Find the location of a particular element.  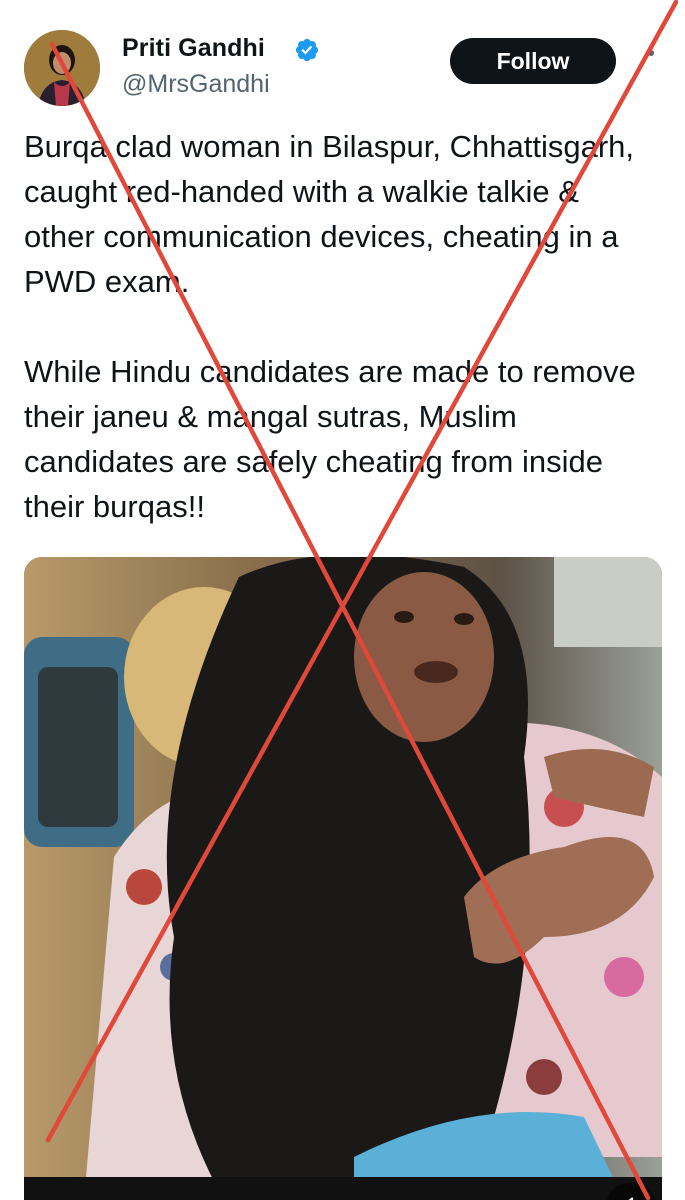

author-handle: @MrsGandhi is located at coordinates (196, 84).